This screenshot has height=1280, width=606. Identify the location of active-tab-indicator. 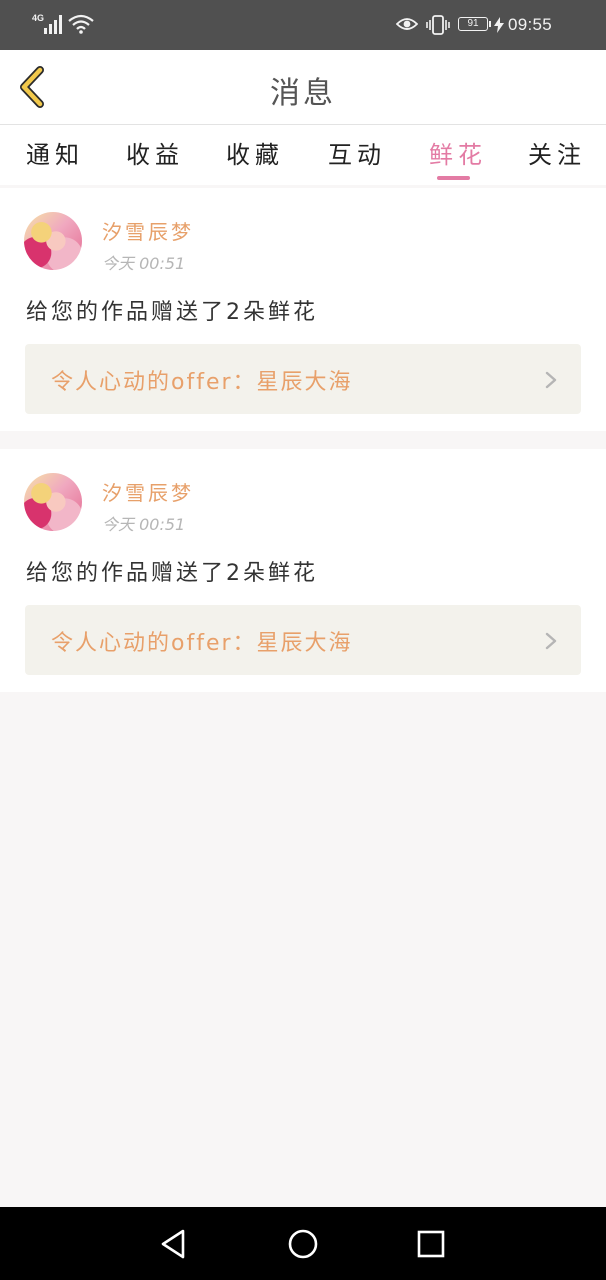
(453, 178).